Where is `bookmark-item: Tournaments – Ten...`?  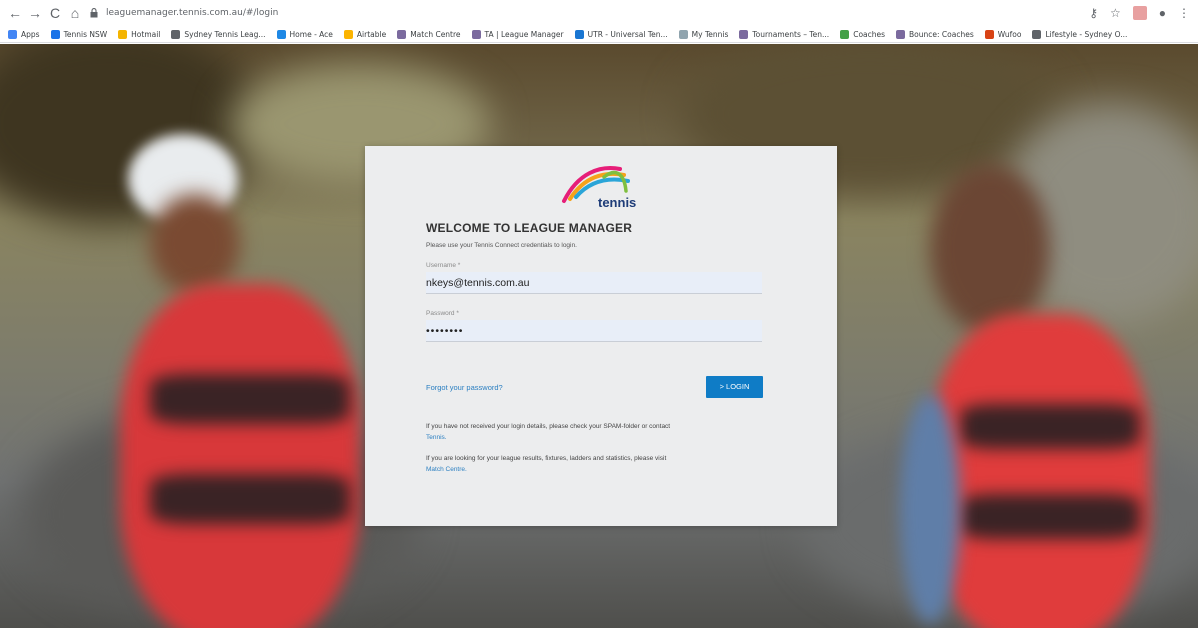 bookmark-item: Tournaments – Ten... is located at coordinates (784, 34).